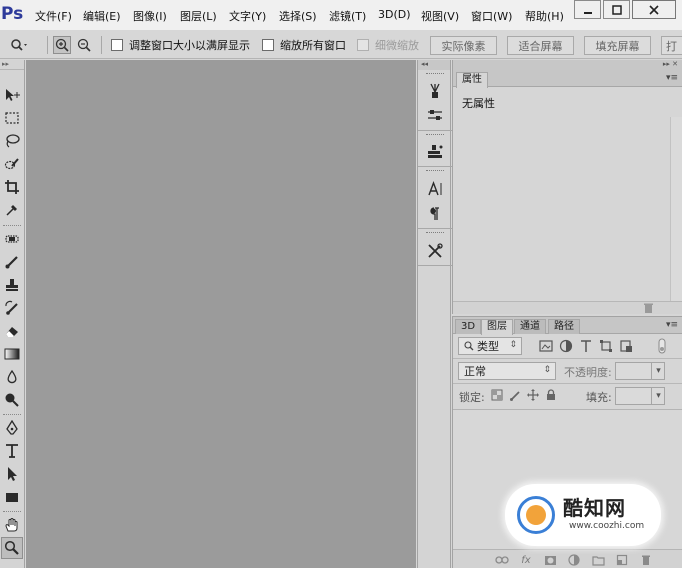  I want to click on close-button, so click(654, 9).